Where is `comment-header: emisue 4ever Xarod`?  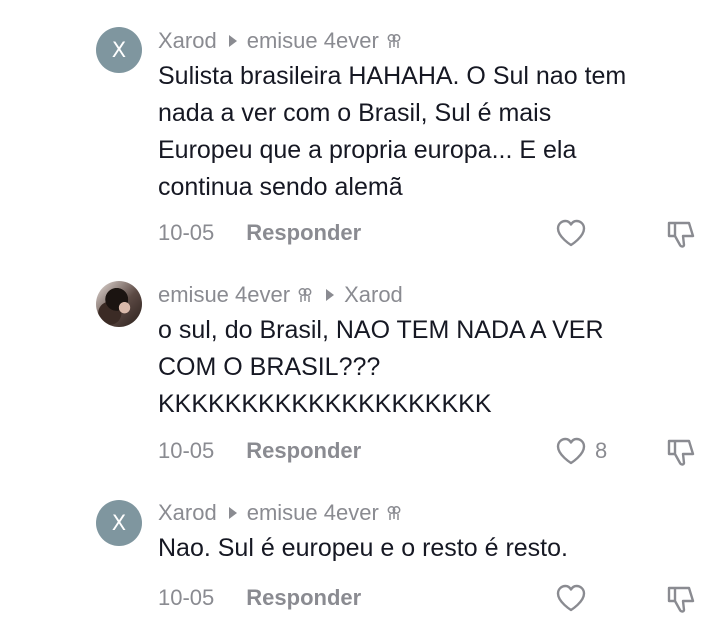 comment-header: emisue 4ever Xarod is located at coordinates (280, 295).